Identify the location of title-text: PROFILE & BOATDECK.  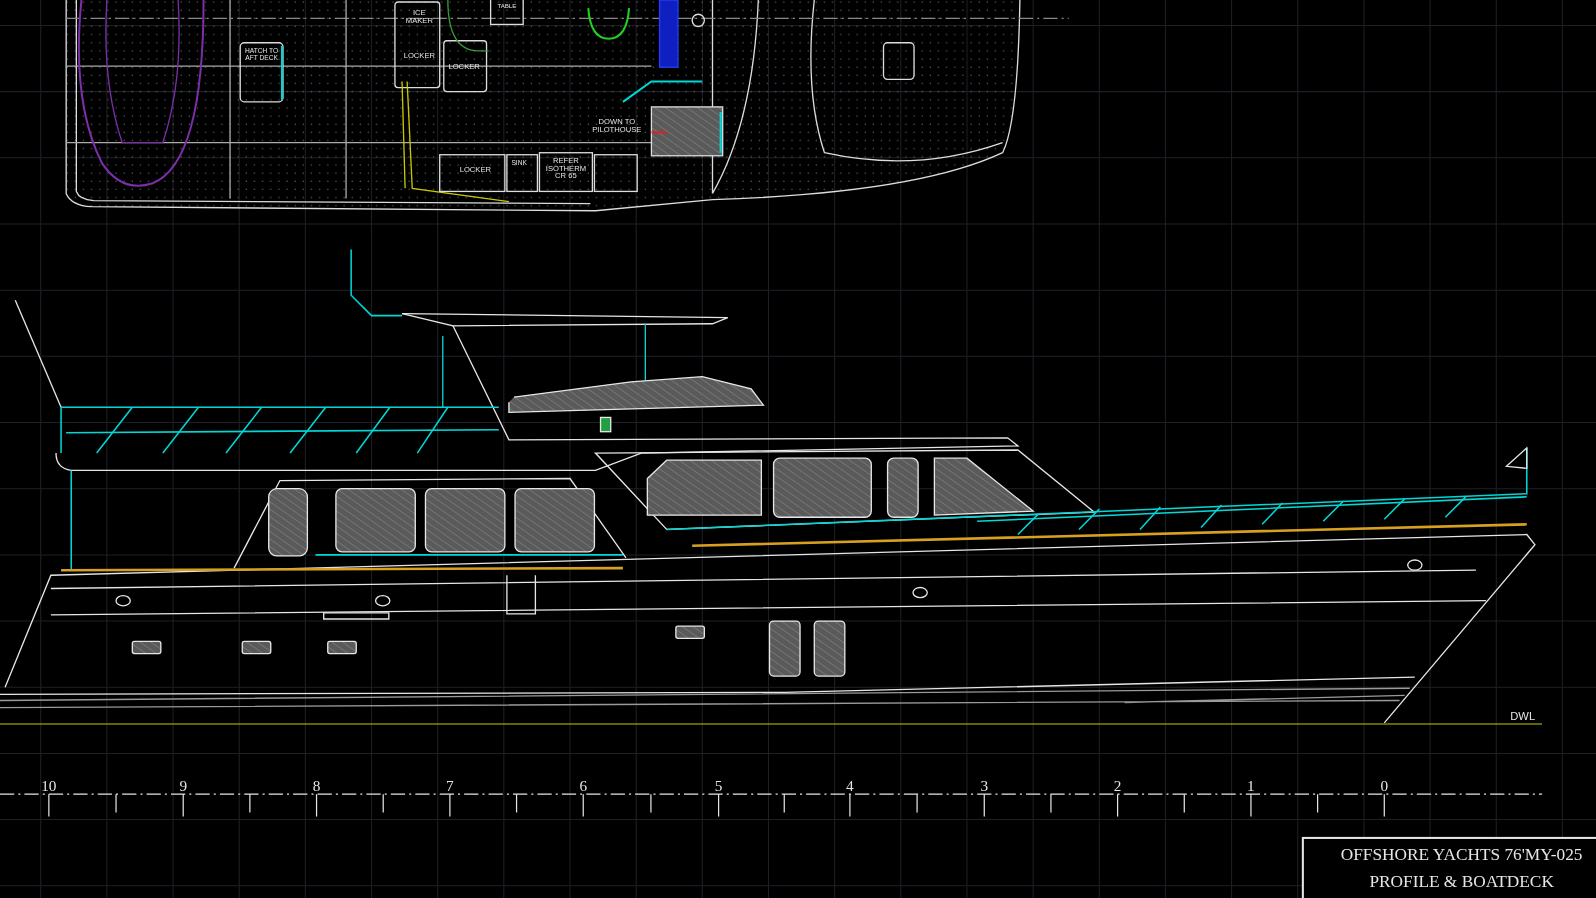
(1461, 881).